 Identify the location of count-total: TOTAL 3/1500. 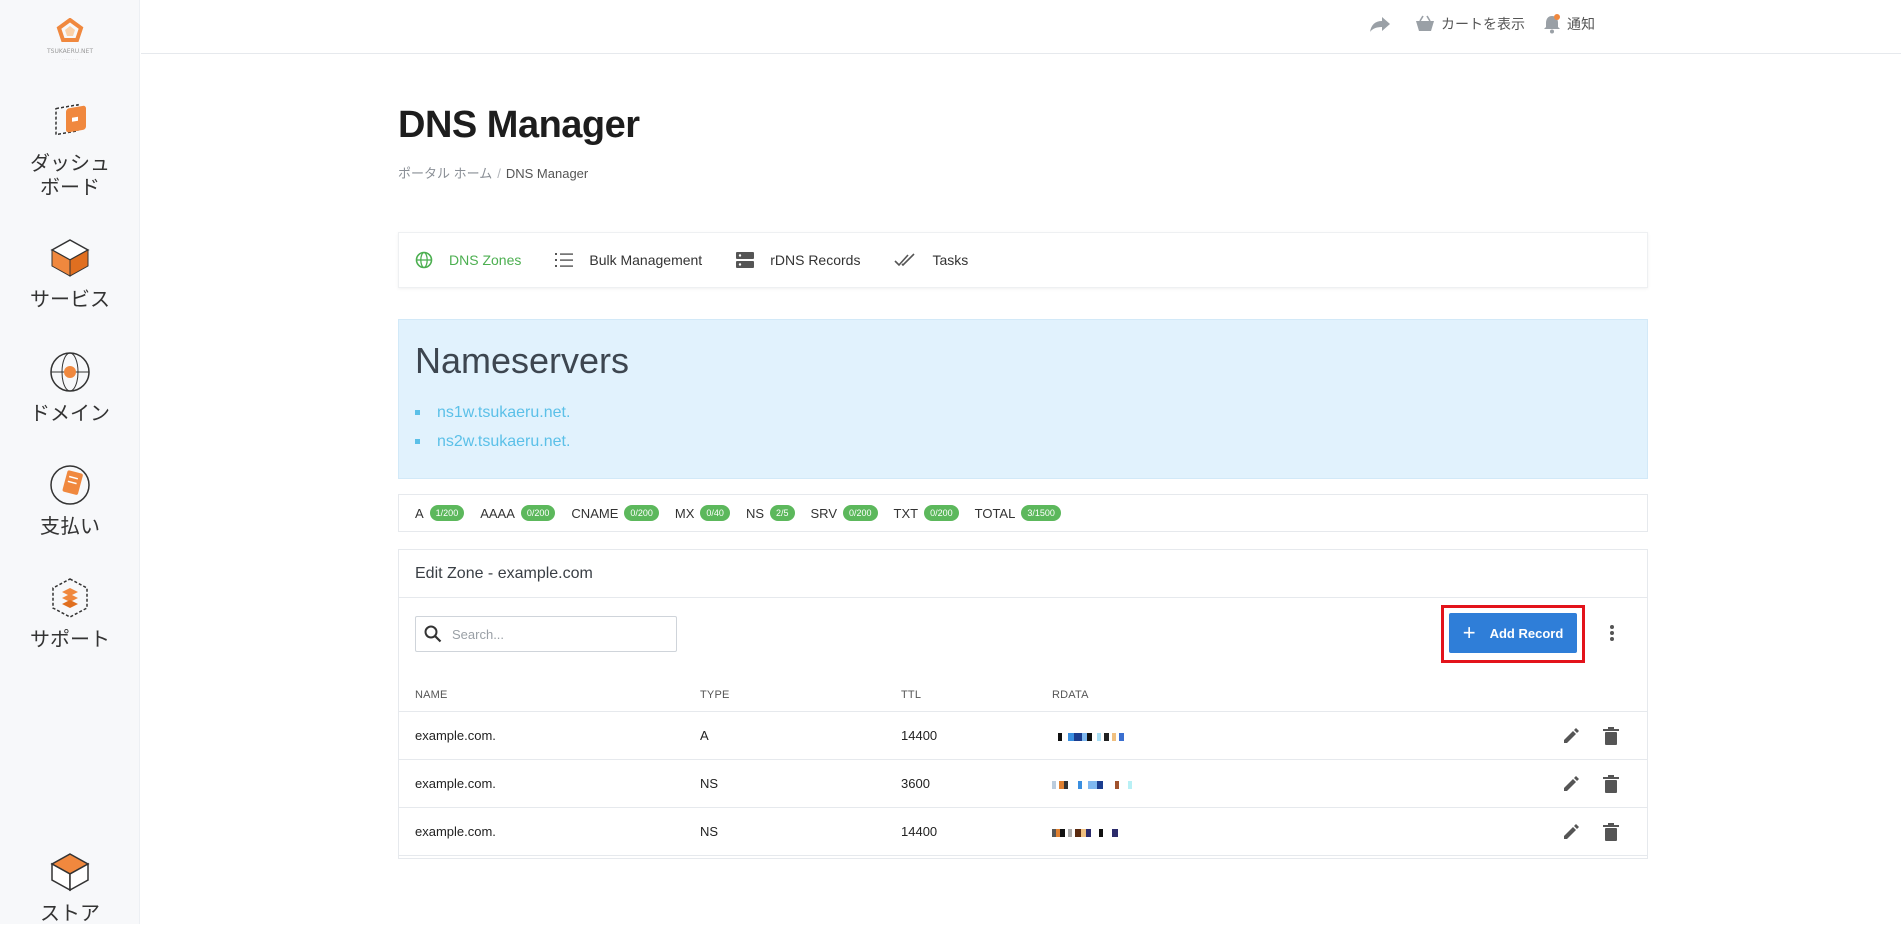
(1018, 513).